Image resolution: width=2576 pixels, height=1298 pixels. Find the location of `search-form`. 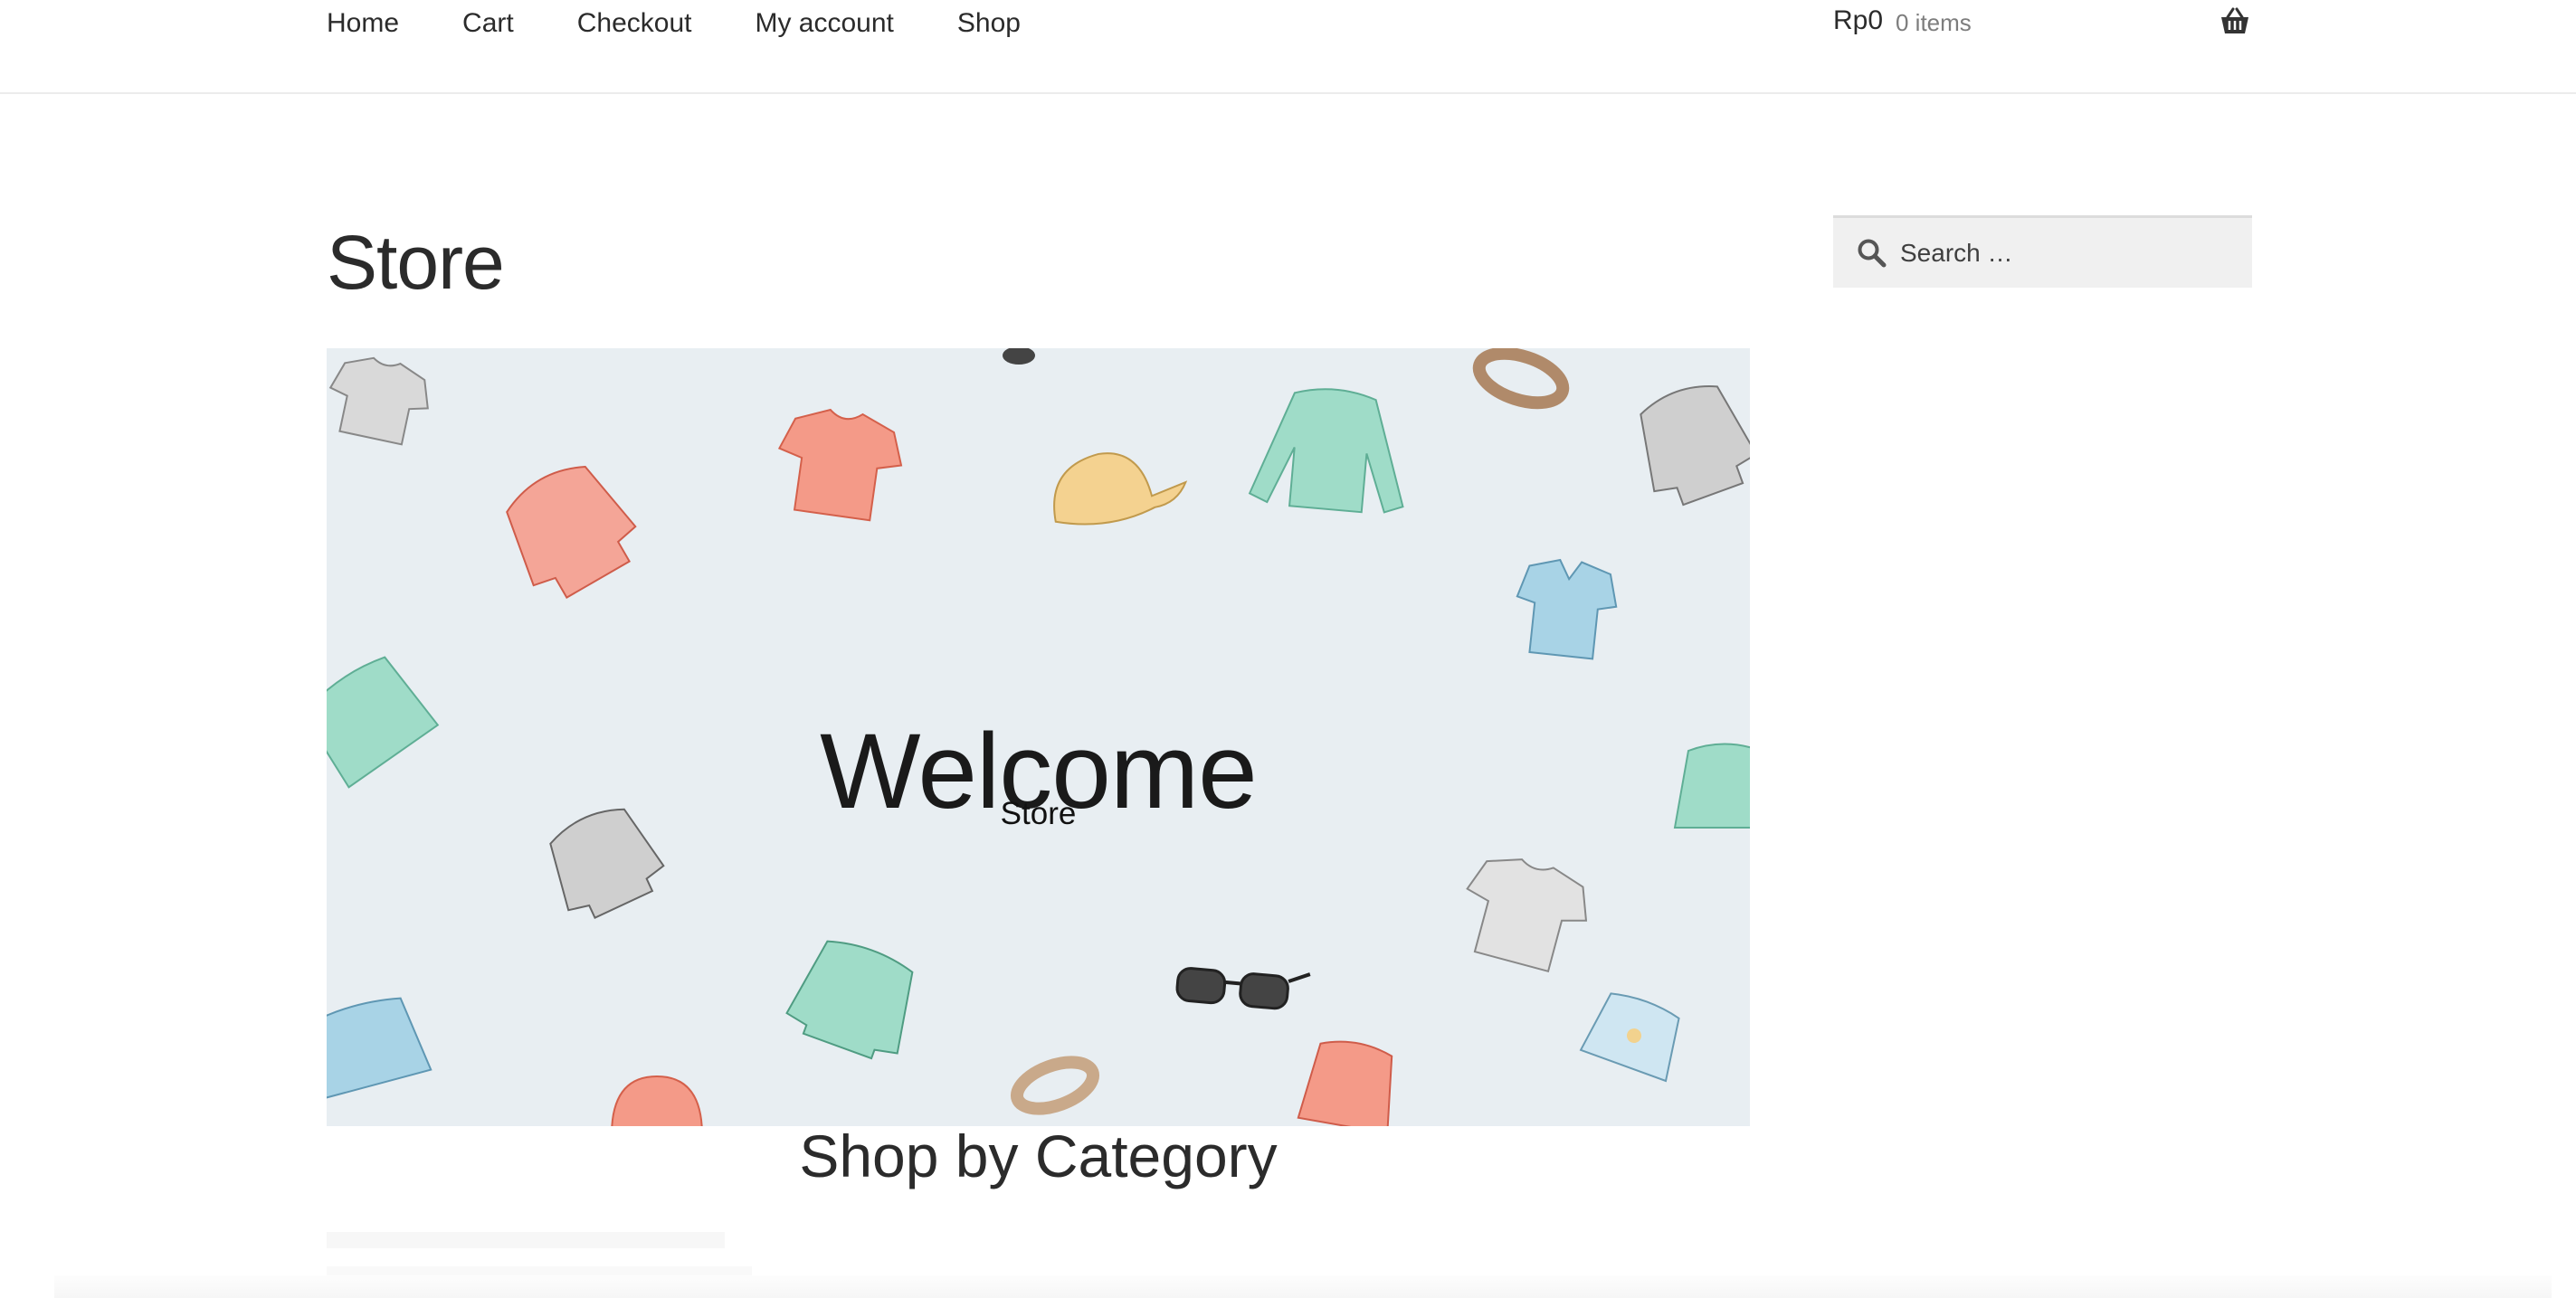

search-form is located at coordinates (2043, 251).